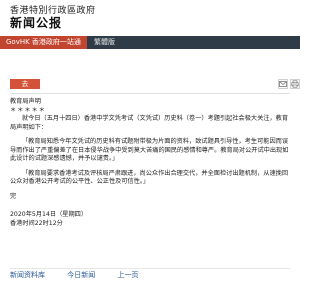 Image resolution: width=320 pixels, height=300 pixels. What do you see at coordinates (81, 275) in the screenshot?
I see `todays-news-link: 今日新闻` at bounding box center [81, 275].